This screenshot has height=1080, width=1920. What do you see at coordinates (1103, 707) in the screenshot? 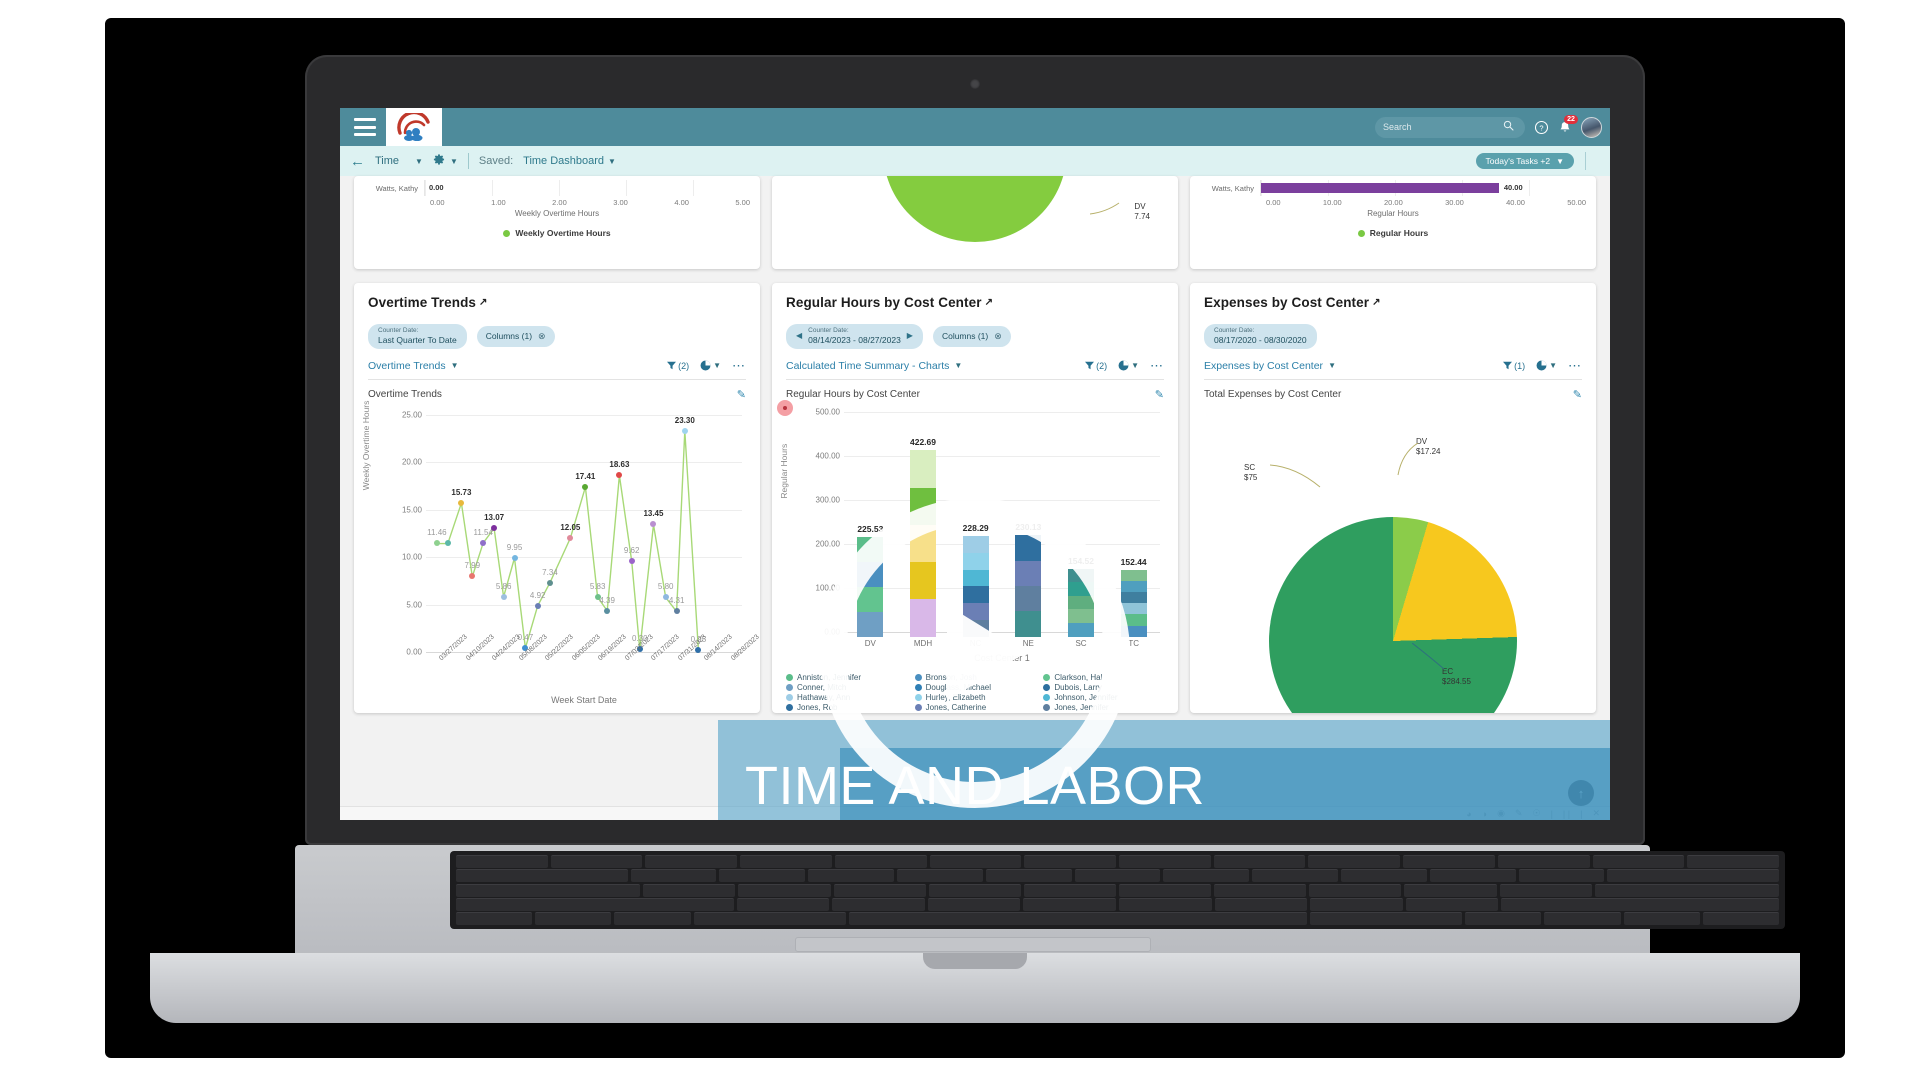
I see `legend-item: Jones, Jennifer` at bounding box center [1103, 707].